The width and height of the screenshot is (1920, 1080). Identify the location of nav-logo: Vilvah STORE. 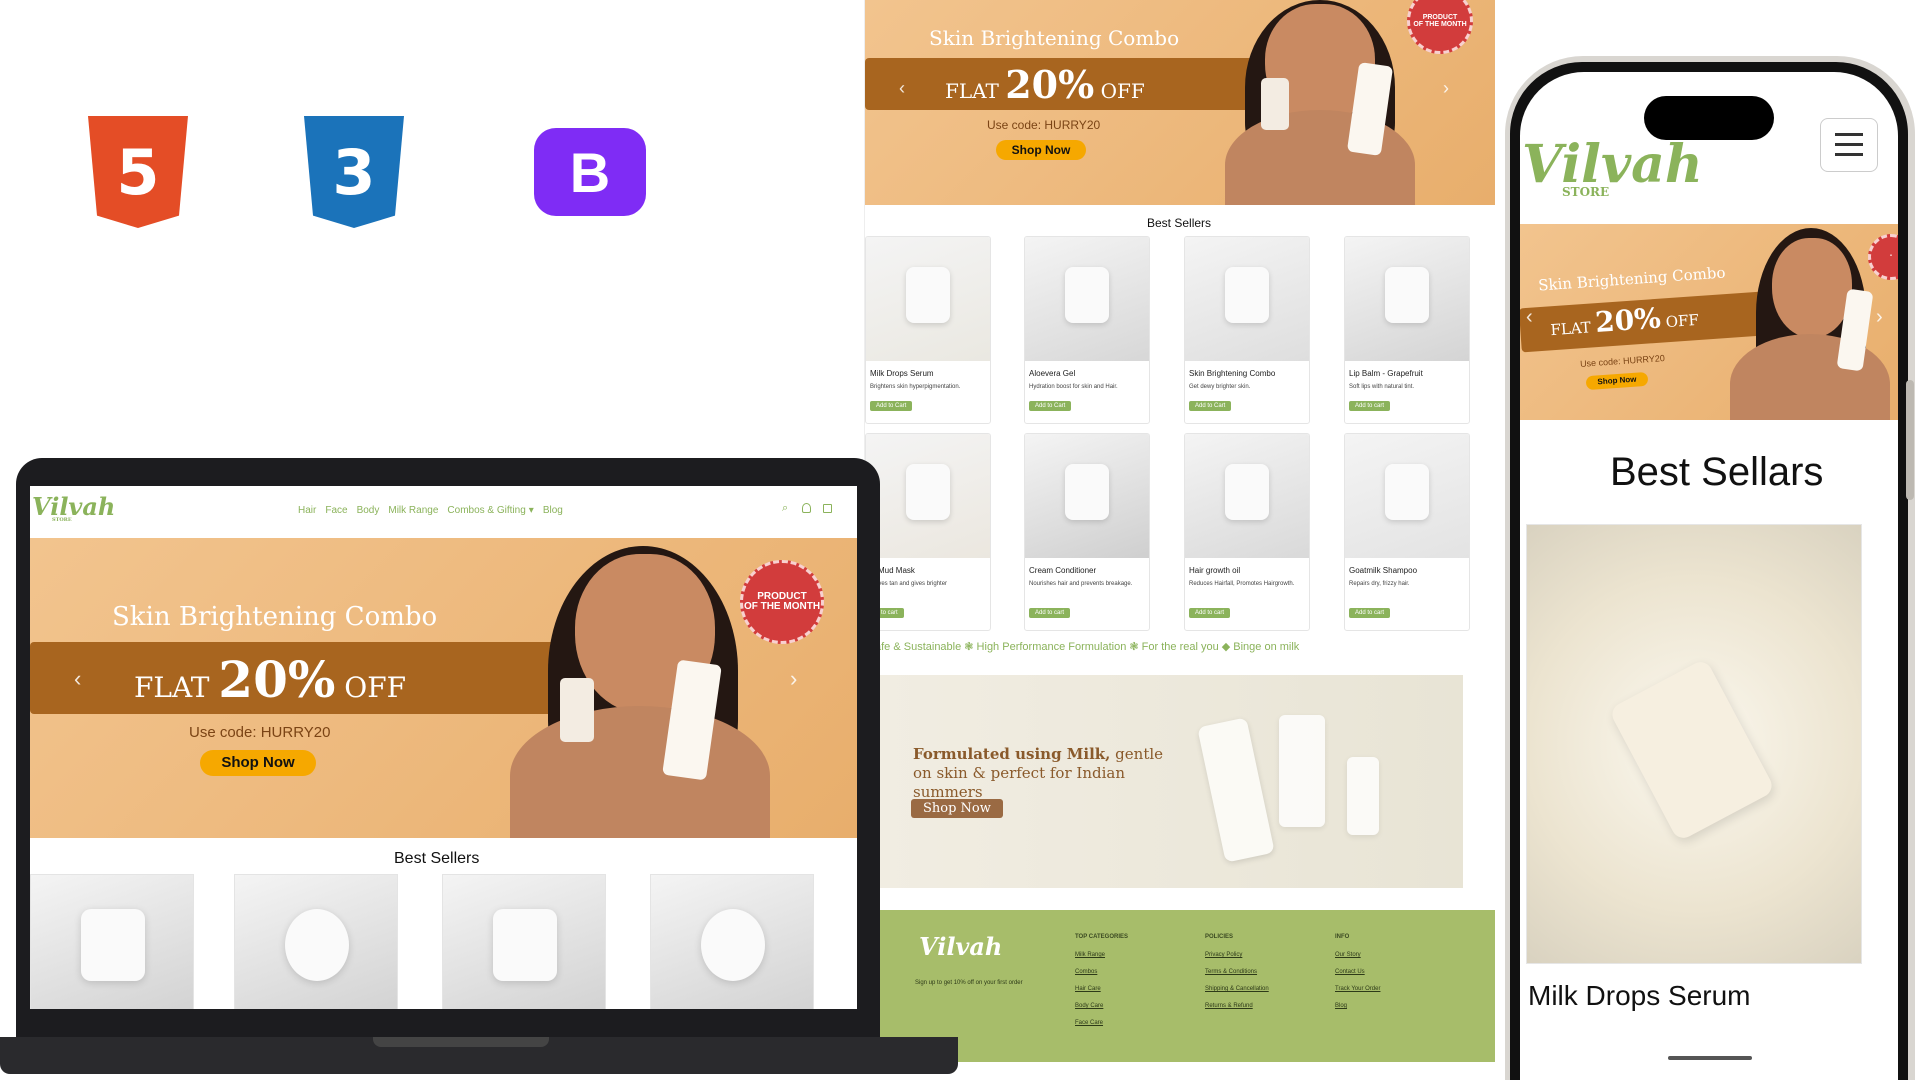
(73, 507).